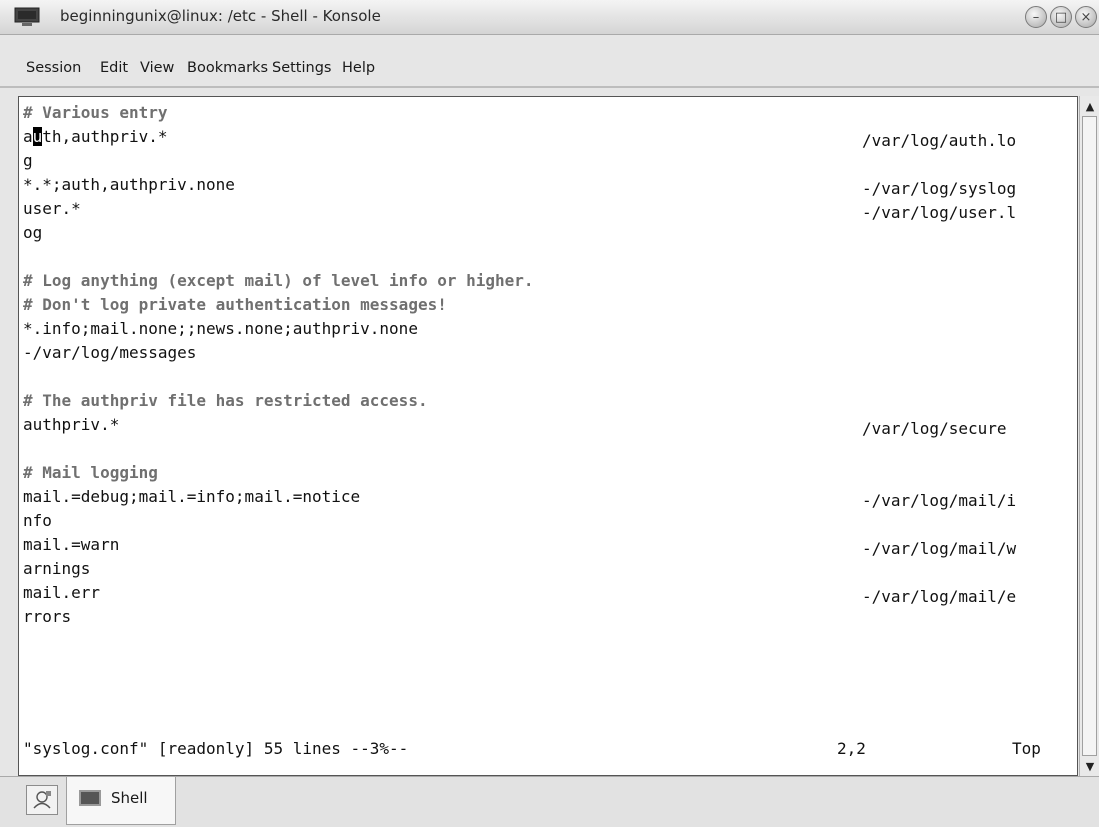 This screenshot has height=827, width=1099. Describe the element at coordinates (939, 596) in the screenshot. I see `terminal-line-right: -/var/log/mail/e` at that location.